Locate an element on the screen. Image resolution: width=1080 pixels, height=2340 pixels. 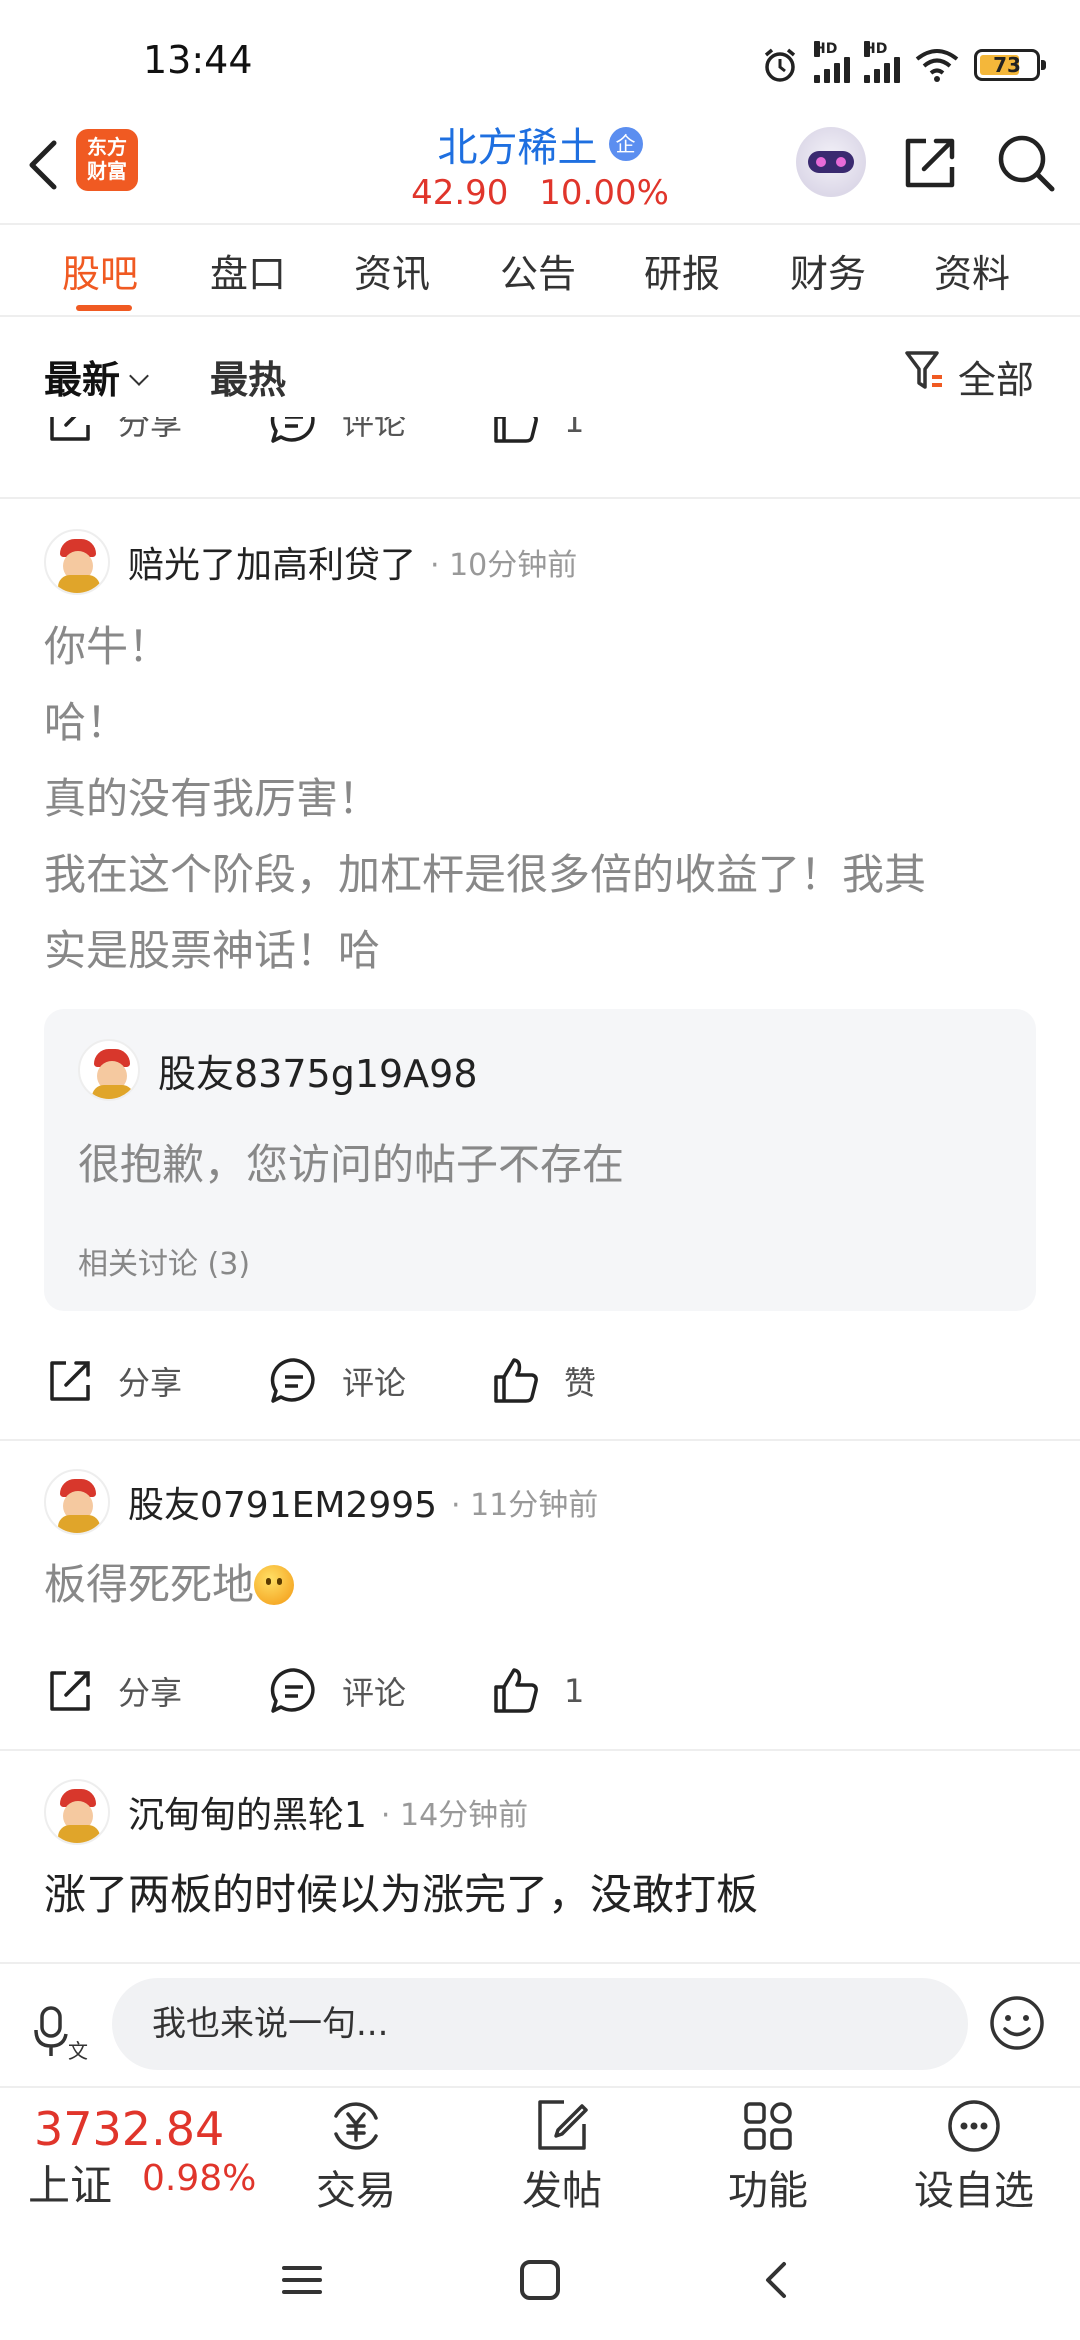
quoted-post-header: 股友8375g19A98 is located at coordinates (278, 1070).